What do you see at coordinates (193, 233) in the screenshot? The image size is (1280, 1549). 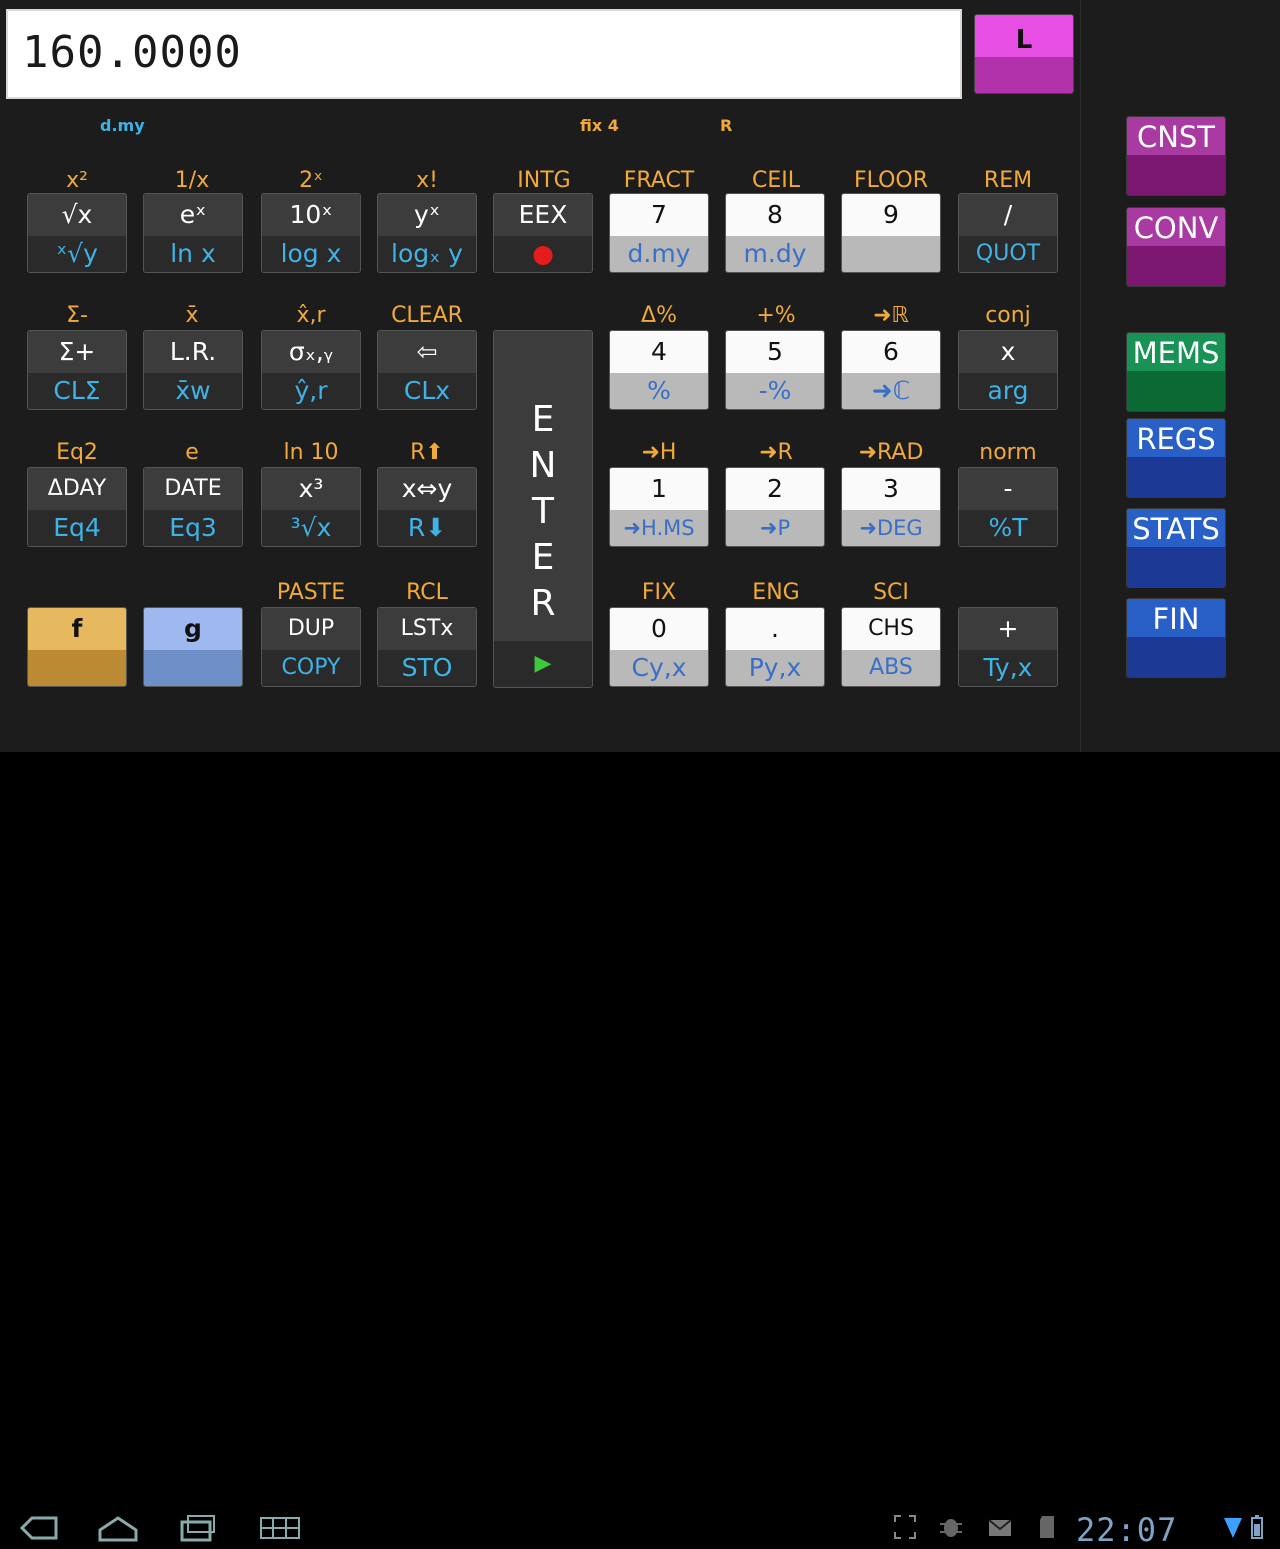 I see `exp-key: eˣ ln x` at bounding box center [193, 233].